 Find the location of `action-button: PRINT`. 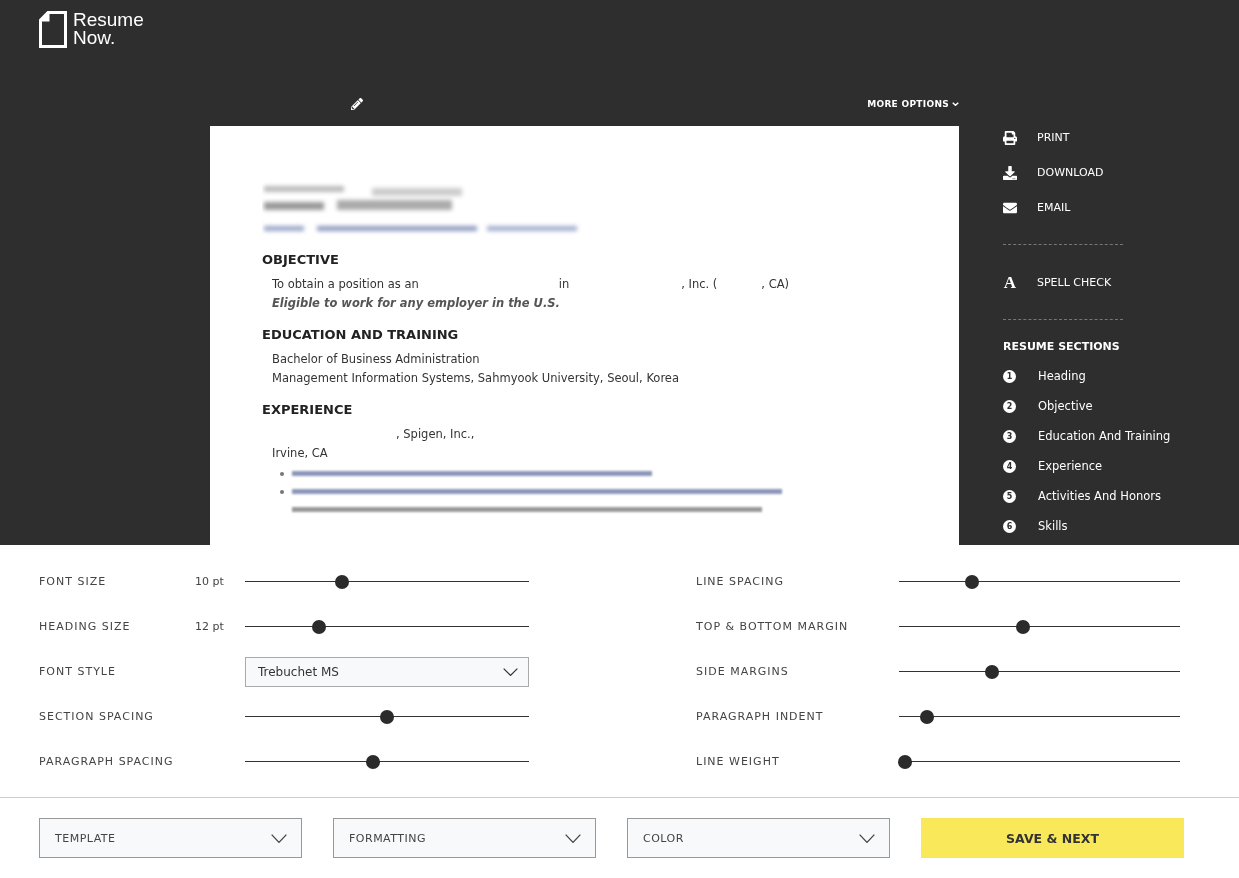

action-button: PRINT is located at coordinates (1036, 137).